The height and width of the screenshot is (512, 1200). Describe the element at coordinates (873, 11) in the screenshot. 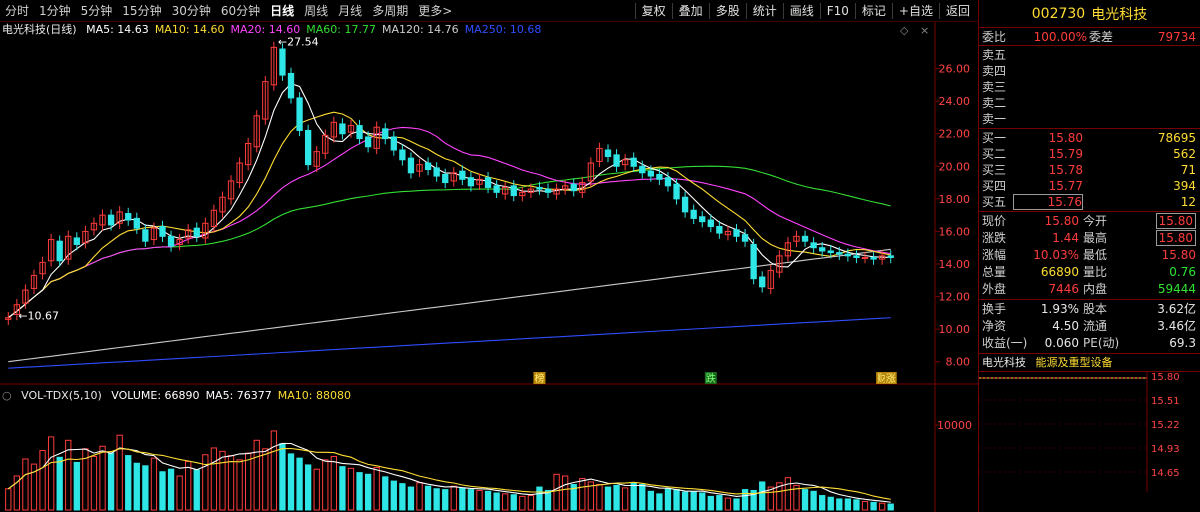

I see `toolbar-button: 标记` at that location.